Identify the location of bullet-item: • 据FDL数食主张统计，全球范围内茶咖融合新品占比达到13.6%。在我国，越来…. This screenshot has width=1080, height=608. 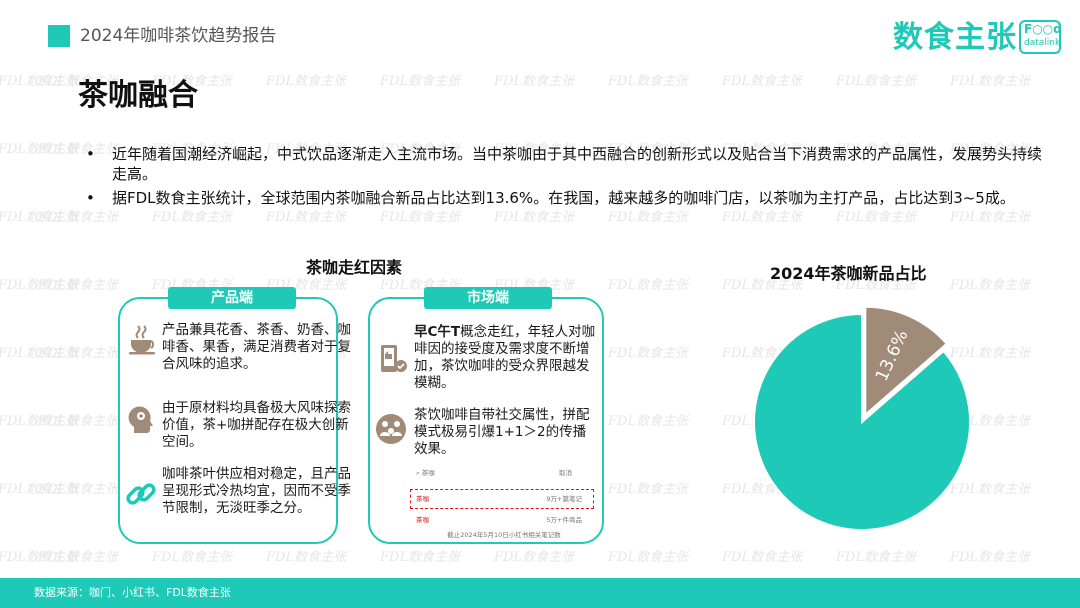
(566, 198).